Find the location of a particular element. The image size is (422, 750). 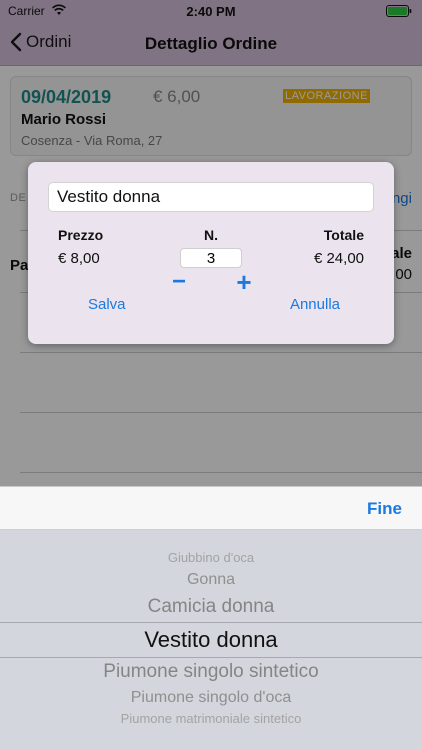

picker-selection-bottom-line is located at coordinates (211, 657).